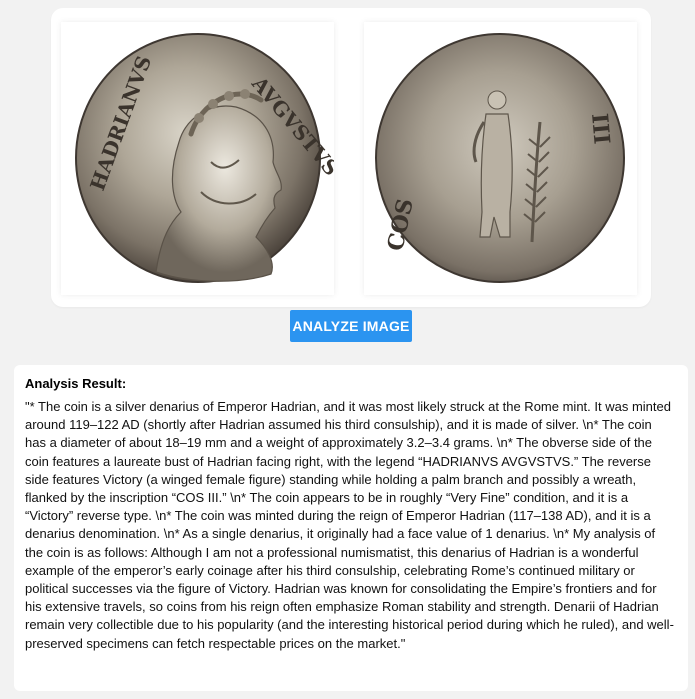 The image size is (695, 699). Describe the element at coordinates (600, 128) in the screenshot. I see `reverse-legend-right: III` at that location.